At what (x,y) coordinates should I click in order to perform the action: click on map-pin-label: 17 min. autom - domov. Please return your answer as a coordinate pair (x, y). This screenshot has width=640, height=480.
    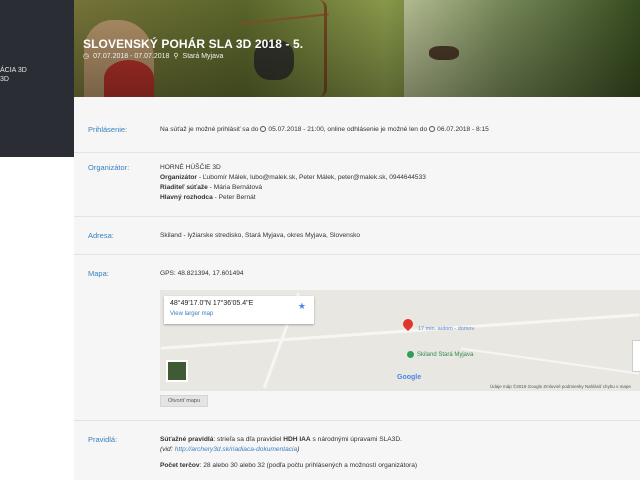
    Looking at the image, I should click on (446, 329).